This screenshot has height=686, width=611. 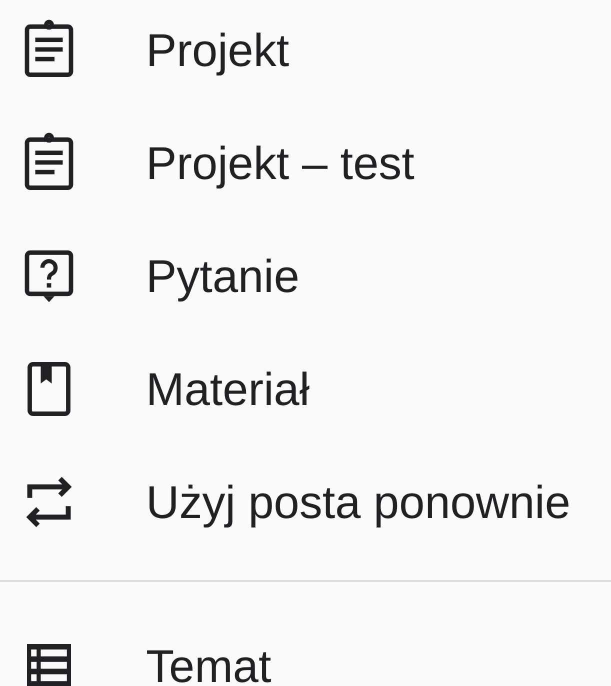 What do you see at coordinates (150, 276) in the screenshot?
I see `menu-item: Pytanie` at bounding box center [150, 276].